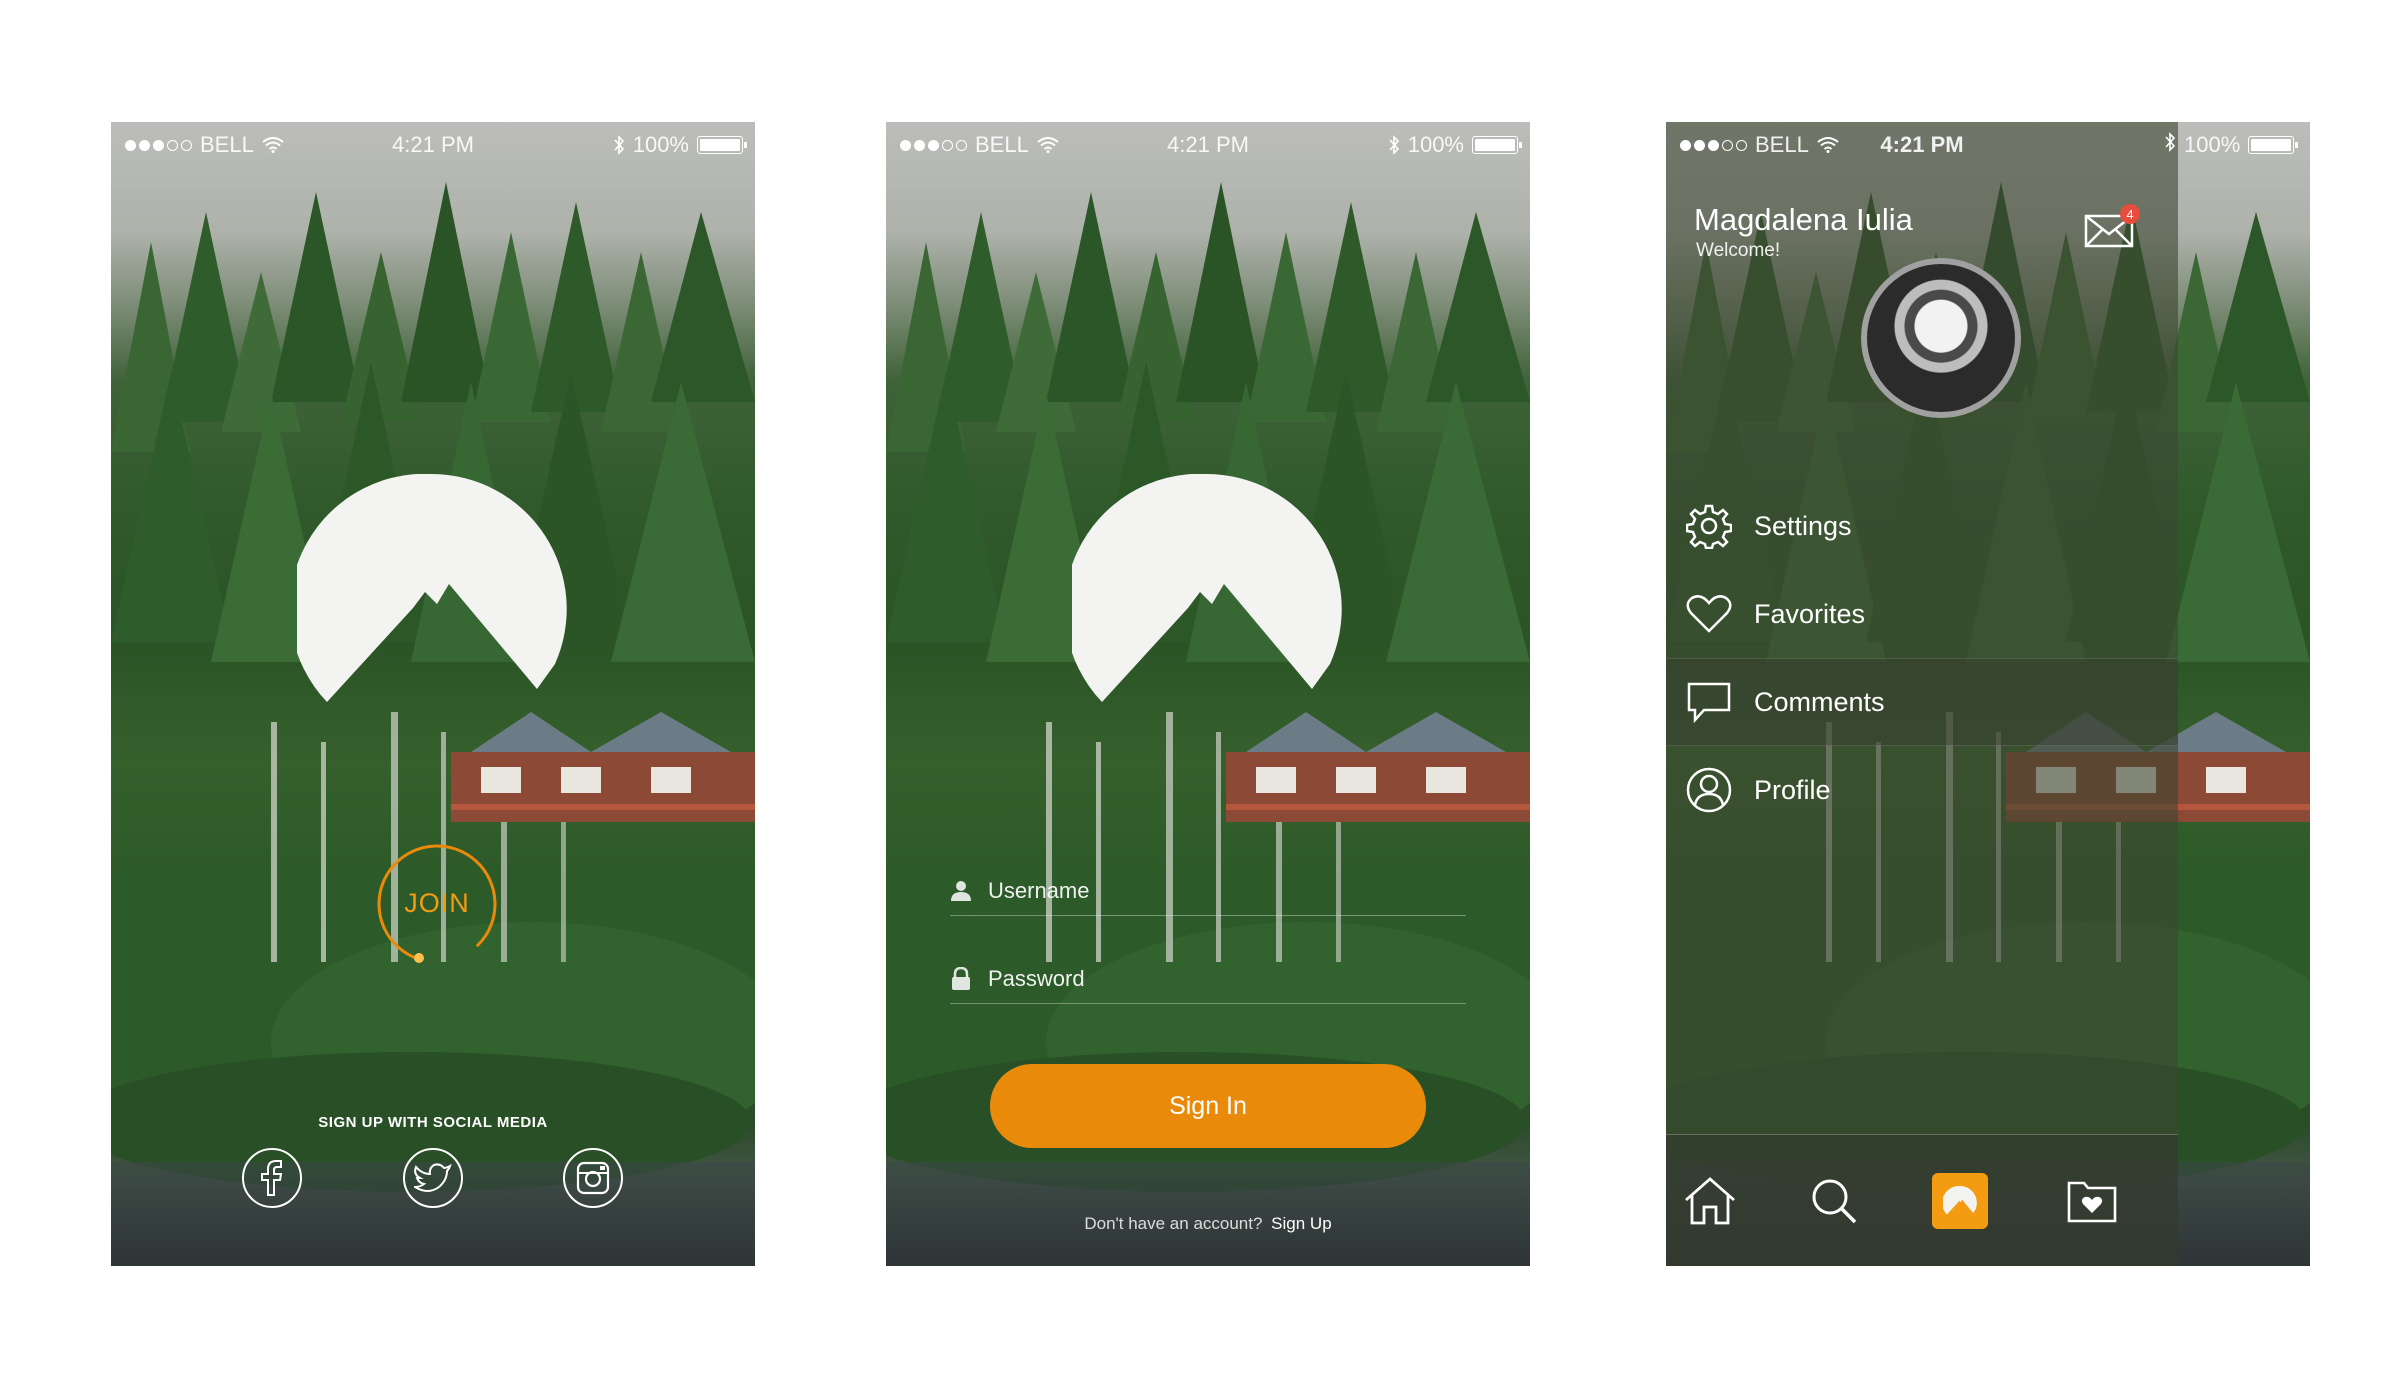 Image resolution: width=2400 pixels, height=1400 pixels. I want to click on search-icon, so click(1834, 1201).